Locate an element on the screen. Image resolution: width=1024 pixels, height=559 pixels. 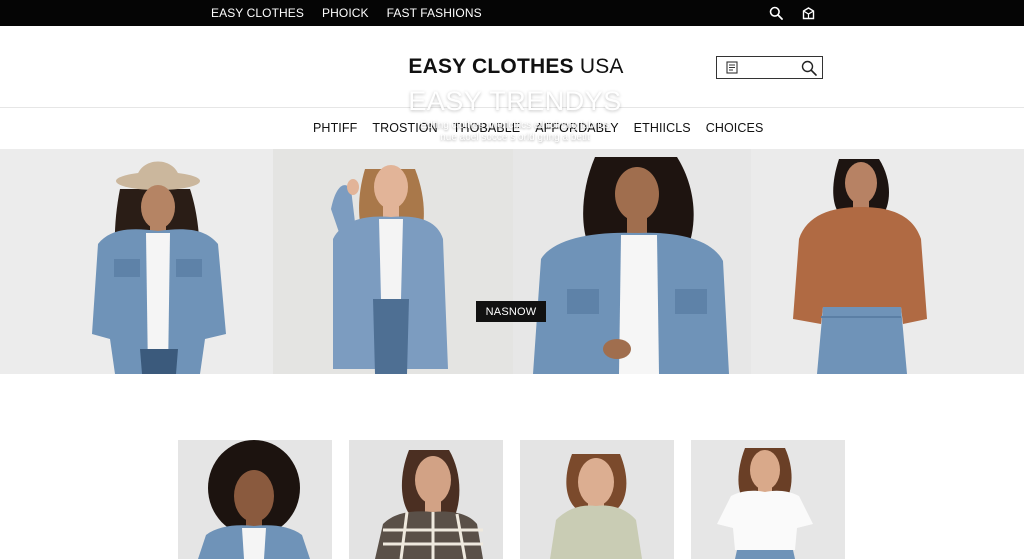
product-card-white-tee is located at coordinates (768, 499).